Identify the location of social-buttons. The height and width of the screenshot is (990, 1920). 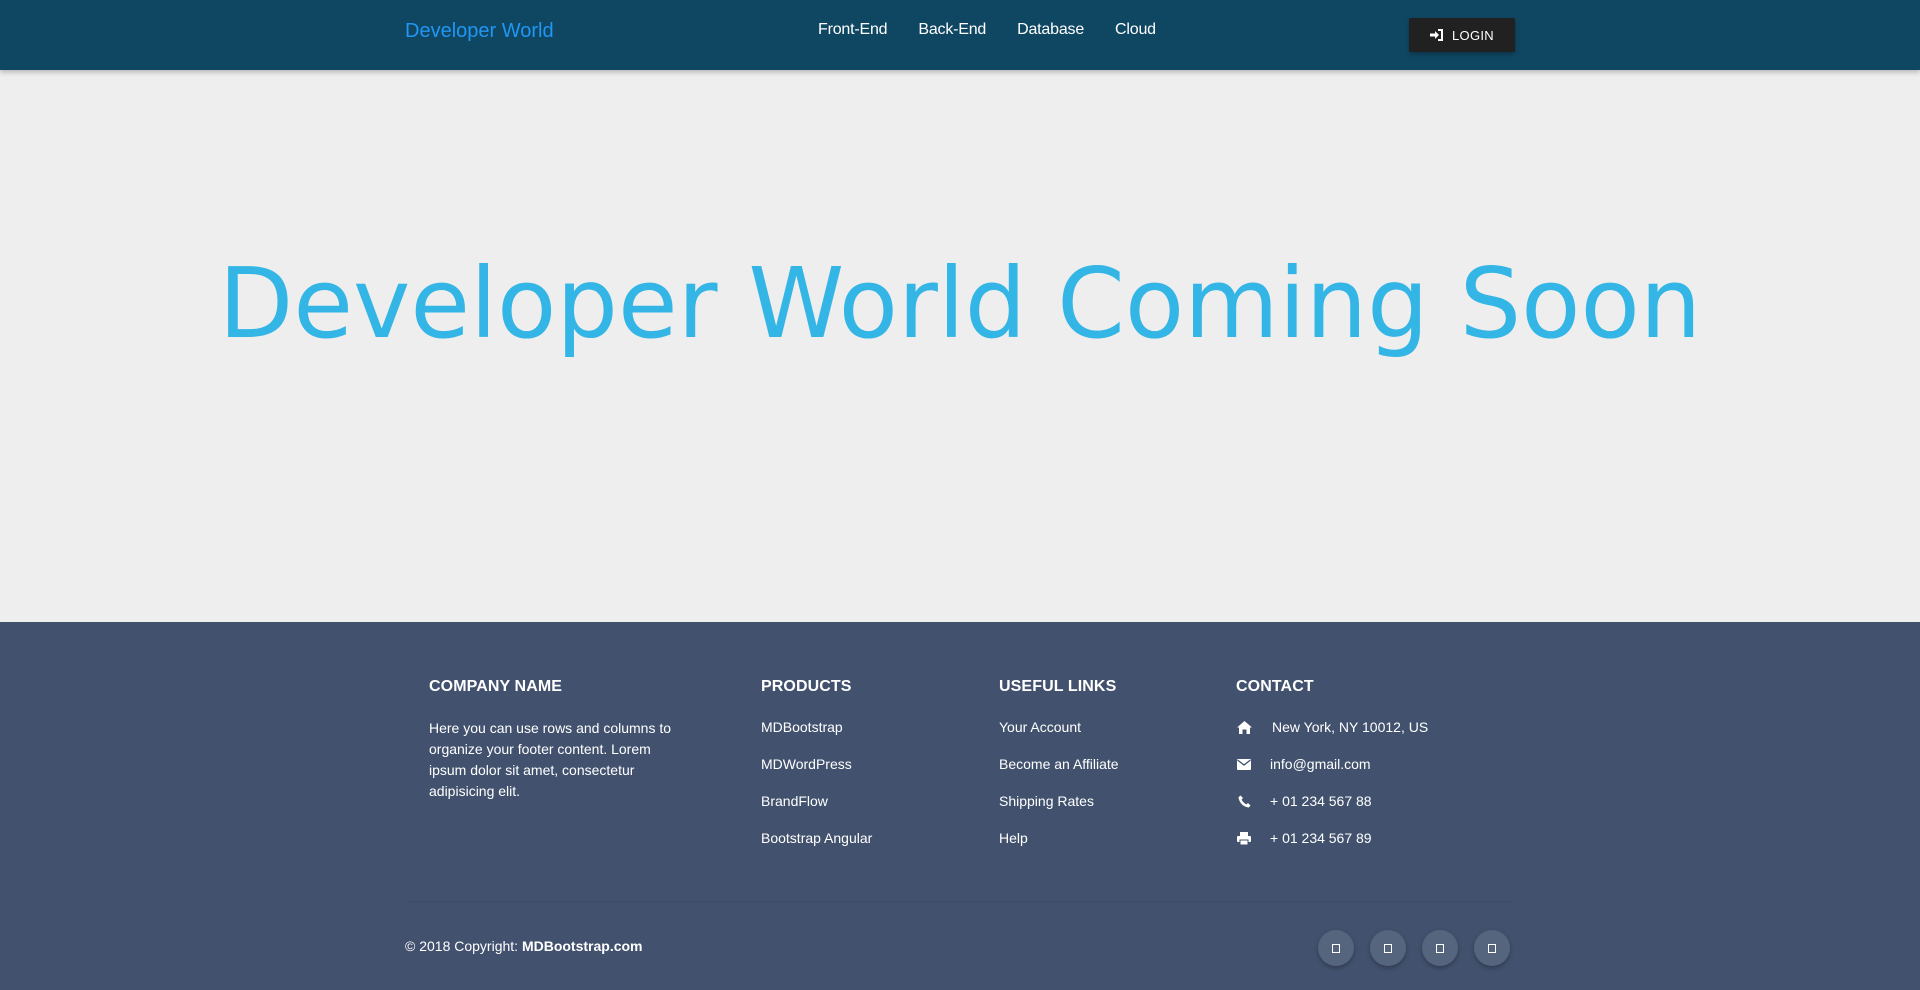
(1414, 948).